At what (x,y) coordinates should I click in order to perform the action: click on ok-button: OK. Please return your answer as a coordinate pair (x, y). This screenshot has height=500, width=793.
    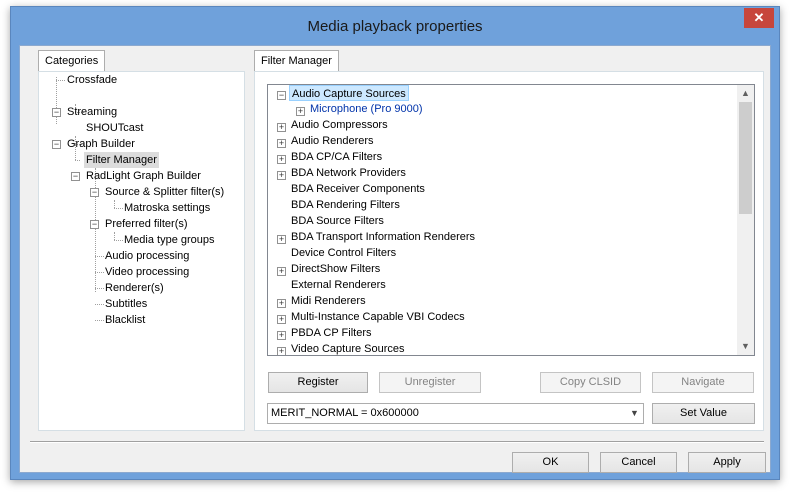
    Looking at the image, I should click on (550, 462).